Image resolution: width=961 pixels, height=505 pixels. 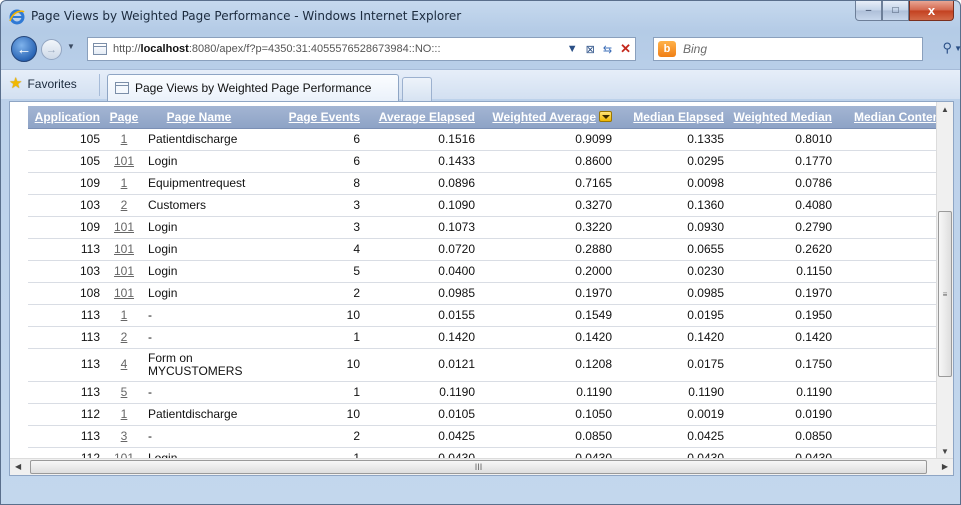 What do you see at coordinates (199, 414) in the screenshot?
I see `cell-page-name: Patientdischarge` at bounding box center [199, 414].